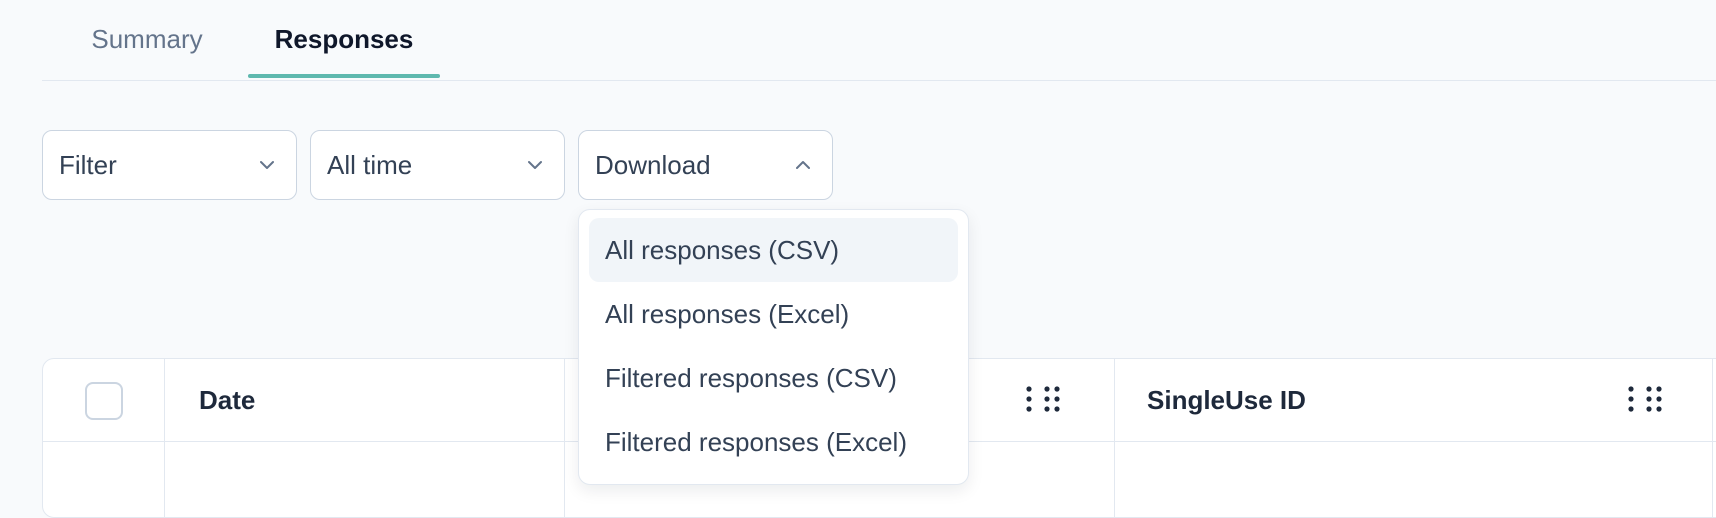 This screenshot has height=518, width=1716. Describe the element at coordinates (653, 164) in the screenshot. I see `download-dropdown-label: Download` at that location.